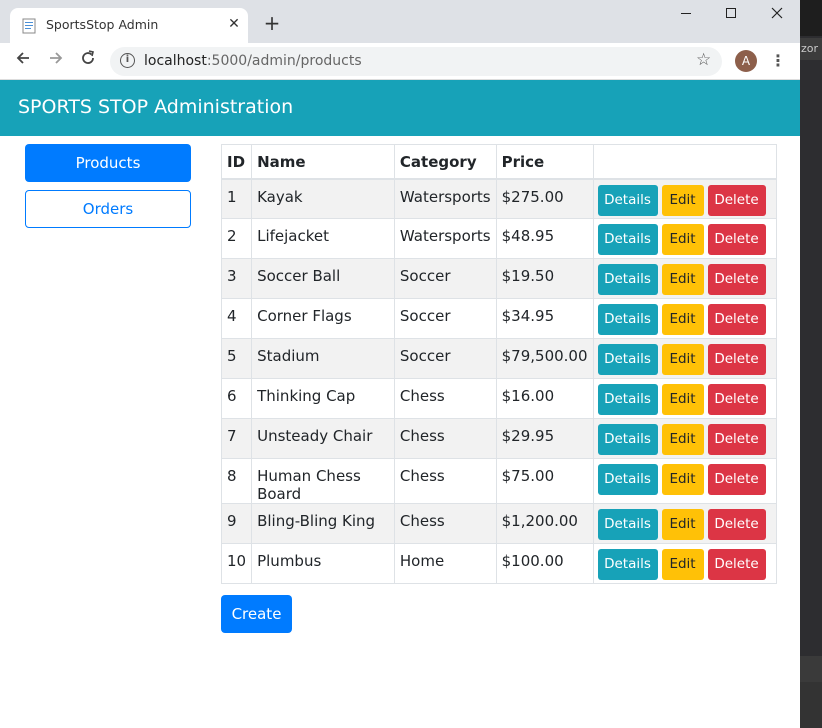  I want to click on tab-title: SportsStop Admin, so click(102, 24).